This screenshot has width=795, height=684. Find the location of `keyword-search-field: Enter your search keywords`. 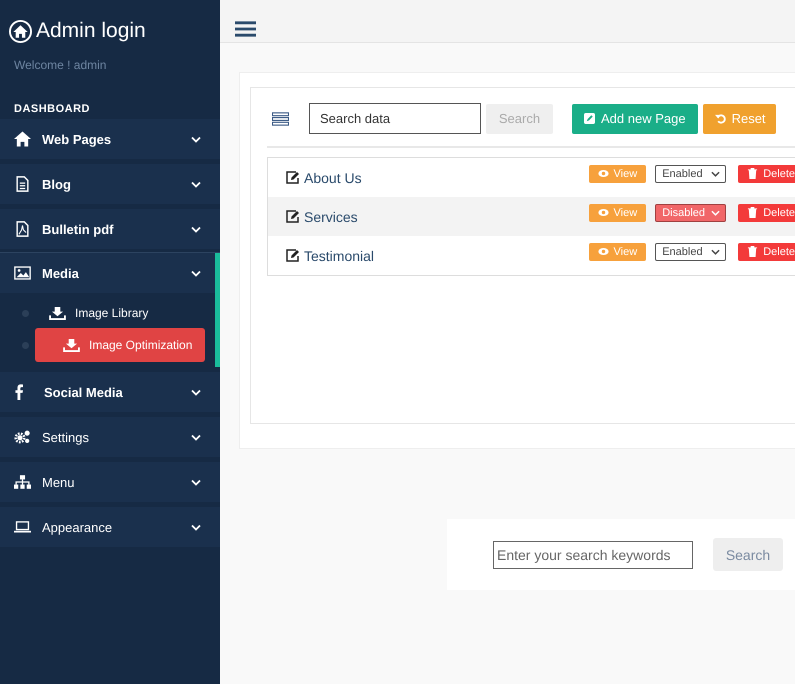

keyword-search-field: Enter your search keywords is located at coordinates (593, 554).